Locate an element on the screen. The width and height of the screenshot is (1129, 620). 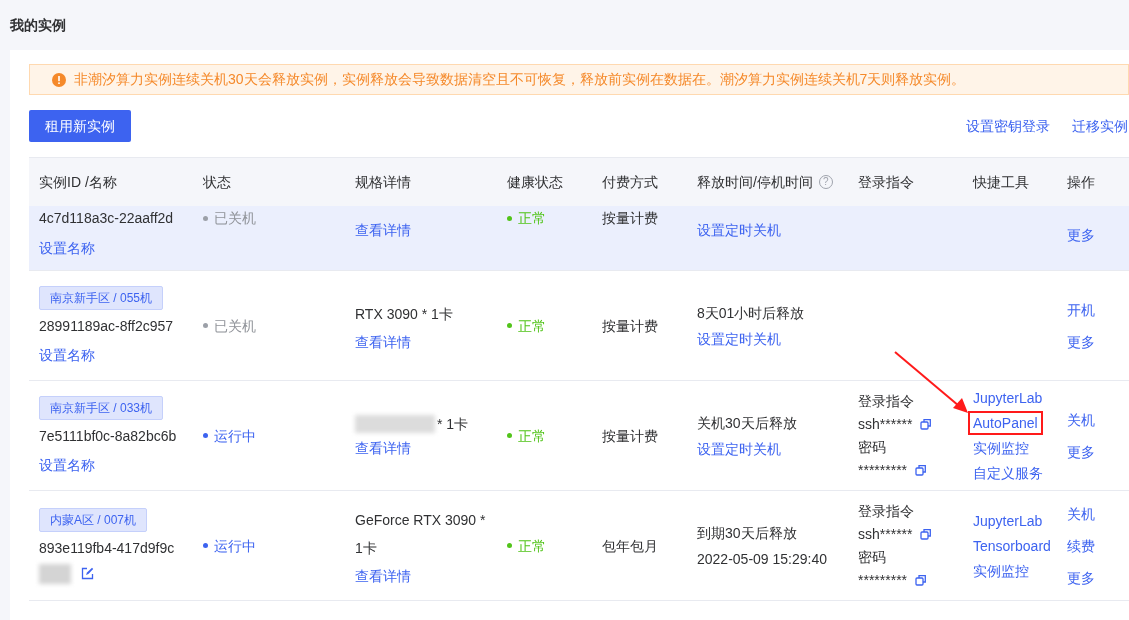
spec-text: * 1卡 is located at coordinates (453, 424).